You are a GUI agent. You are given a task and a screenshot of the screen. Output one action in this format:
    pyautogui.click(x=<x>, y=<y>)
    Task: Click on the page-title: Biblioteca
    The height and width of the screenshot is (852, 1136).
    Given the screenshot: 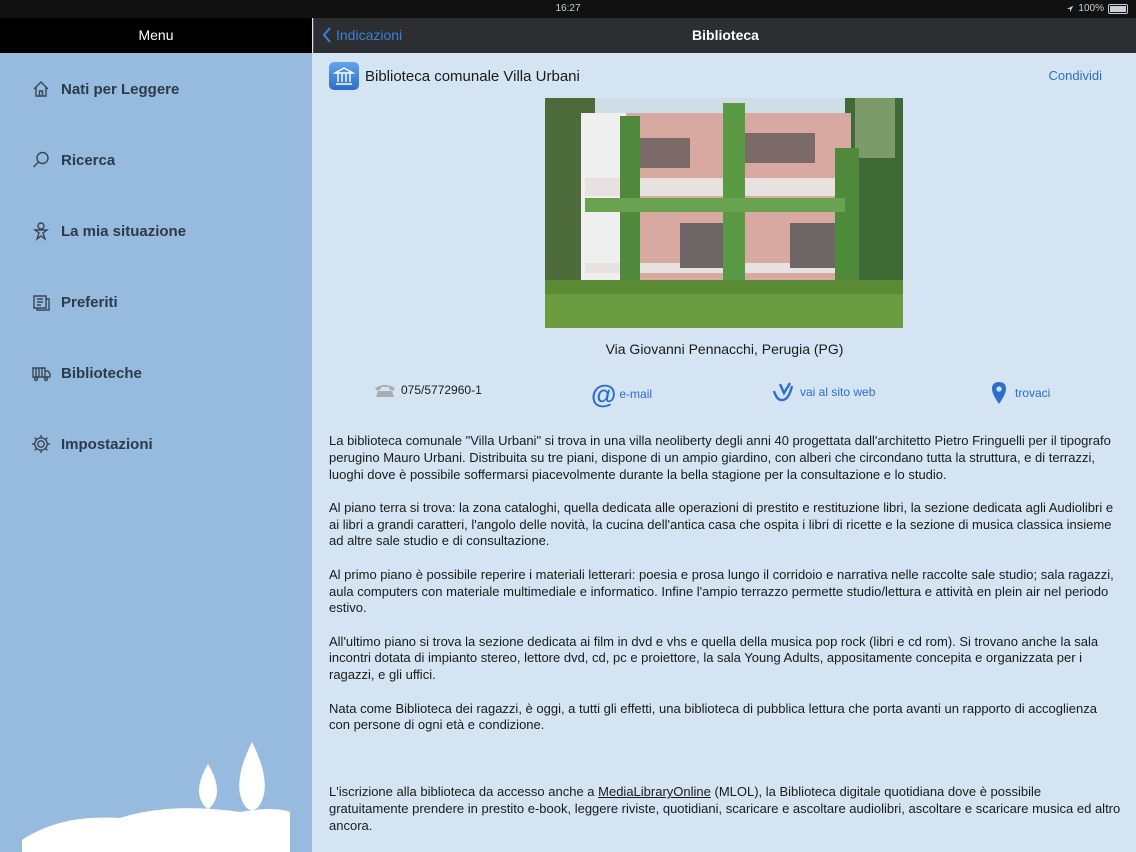 What is the action you would take?
    pyautogui.click(x=725, y=35)
    